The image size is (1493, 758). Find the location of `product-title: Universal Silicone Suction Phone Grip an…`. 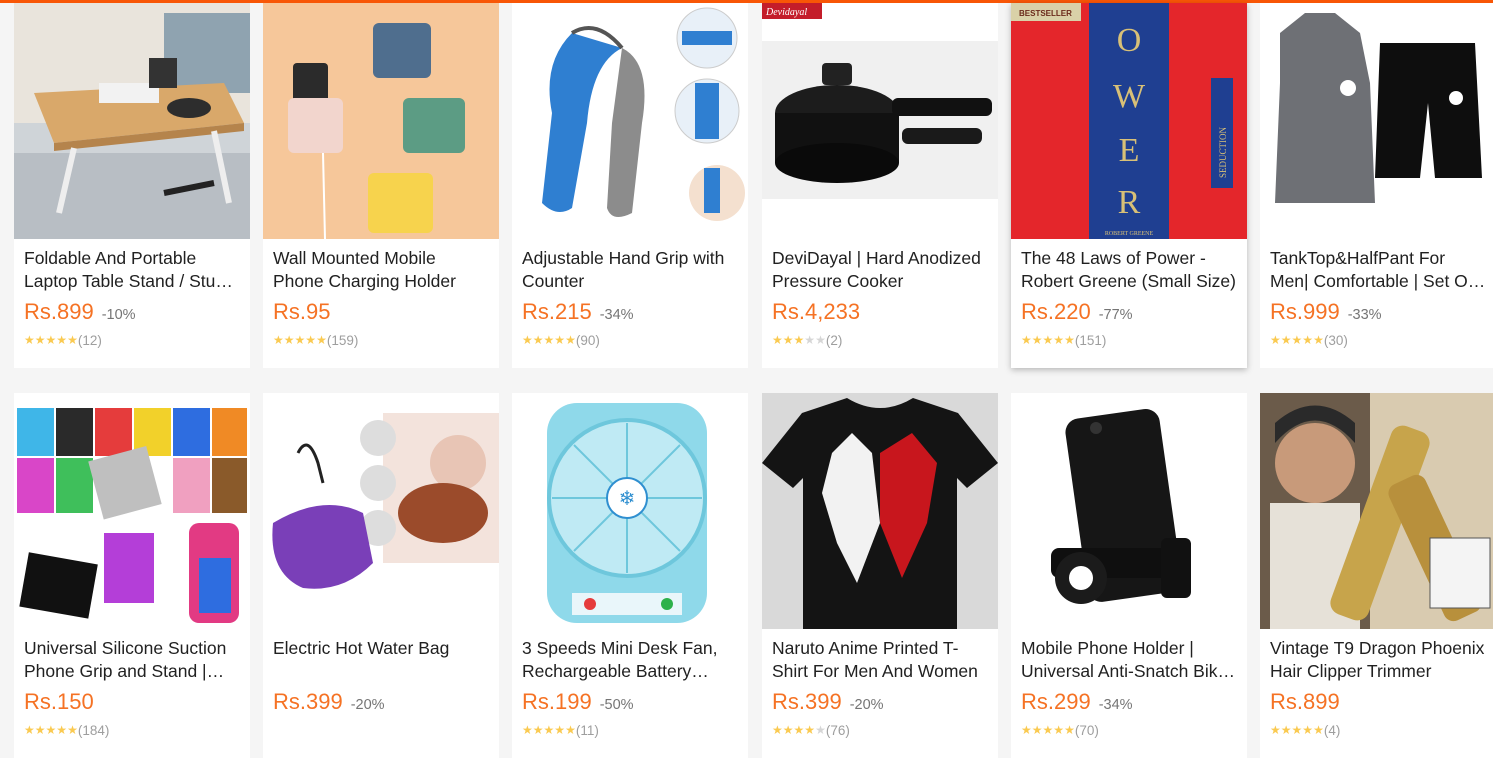

product-title: Universal Silicone Suction Phone Grip an… is located at coordinates (132, 660).